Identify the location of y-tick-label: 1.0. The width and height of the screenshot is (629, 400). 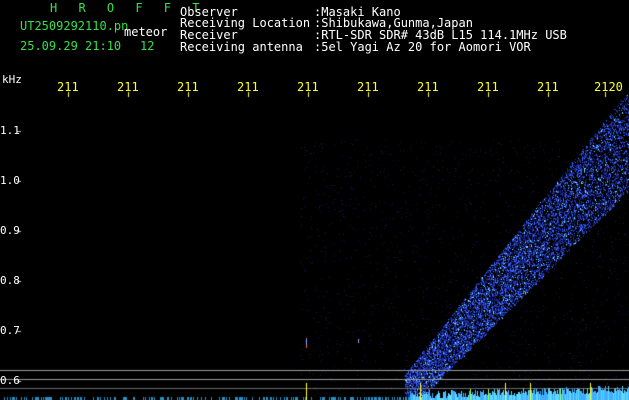
(10, 180).